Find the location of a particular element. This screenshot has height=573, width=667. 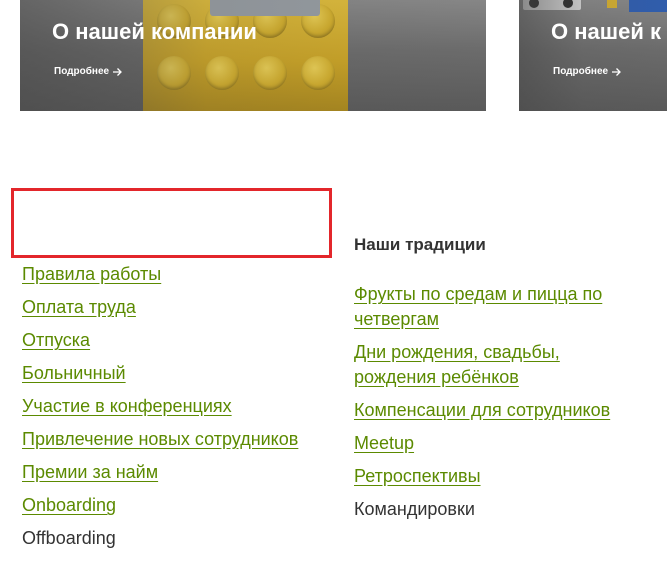

link-compensations: Компенсации для сотрудников is located at coordinates (482, 410).